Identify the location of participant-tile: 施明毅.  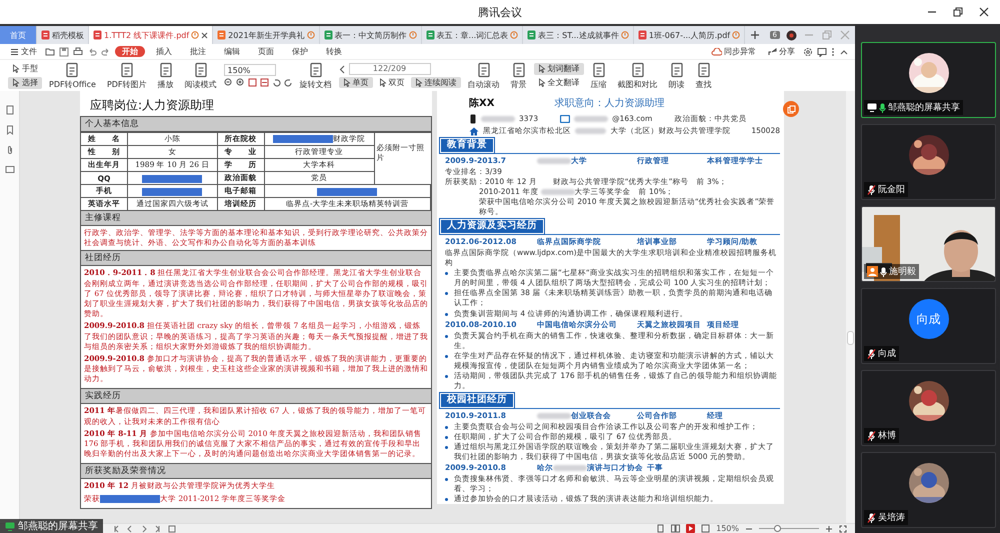
(928, 244).